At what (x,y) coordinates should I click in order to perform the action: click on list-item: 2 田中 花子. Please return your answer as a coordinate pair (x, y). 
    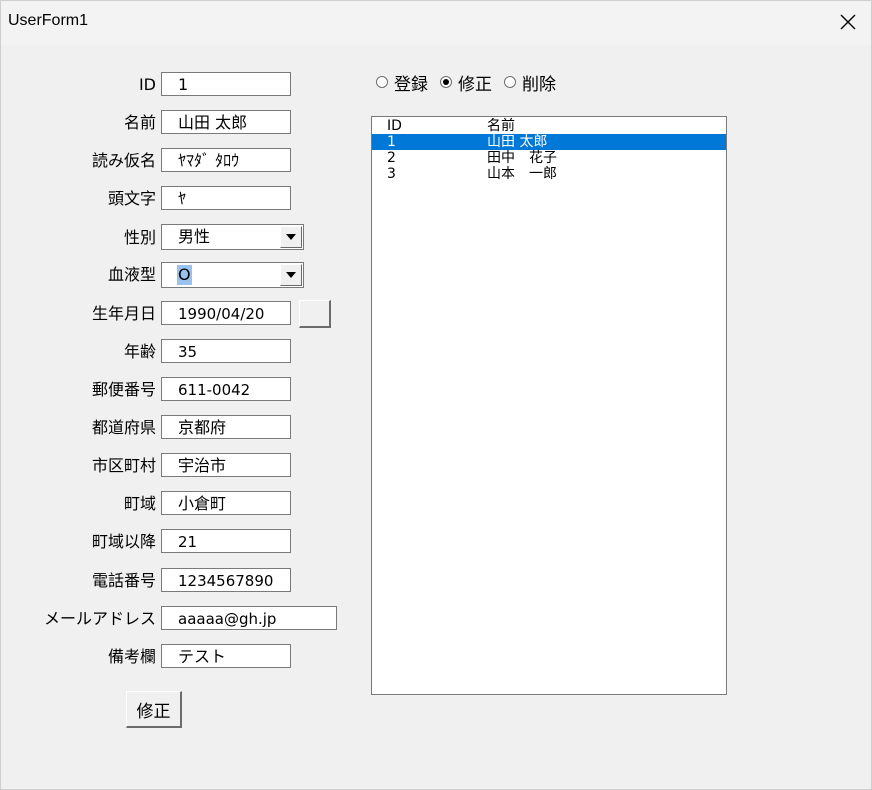
    Looking at the image, I should click on (549, 158).